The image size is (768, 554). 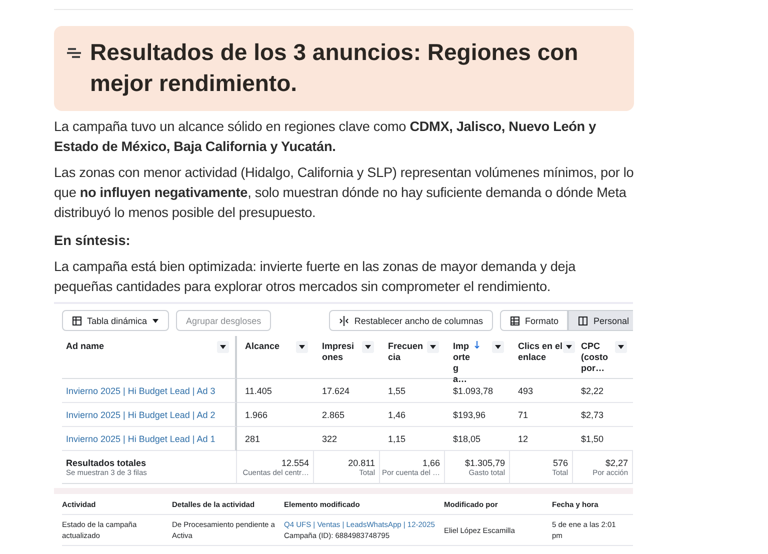 I want to click on total-value: 20.811, so click(x=361, y=463).